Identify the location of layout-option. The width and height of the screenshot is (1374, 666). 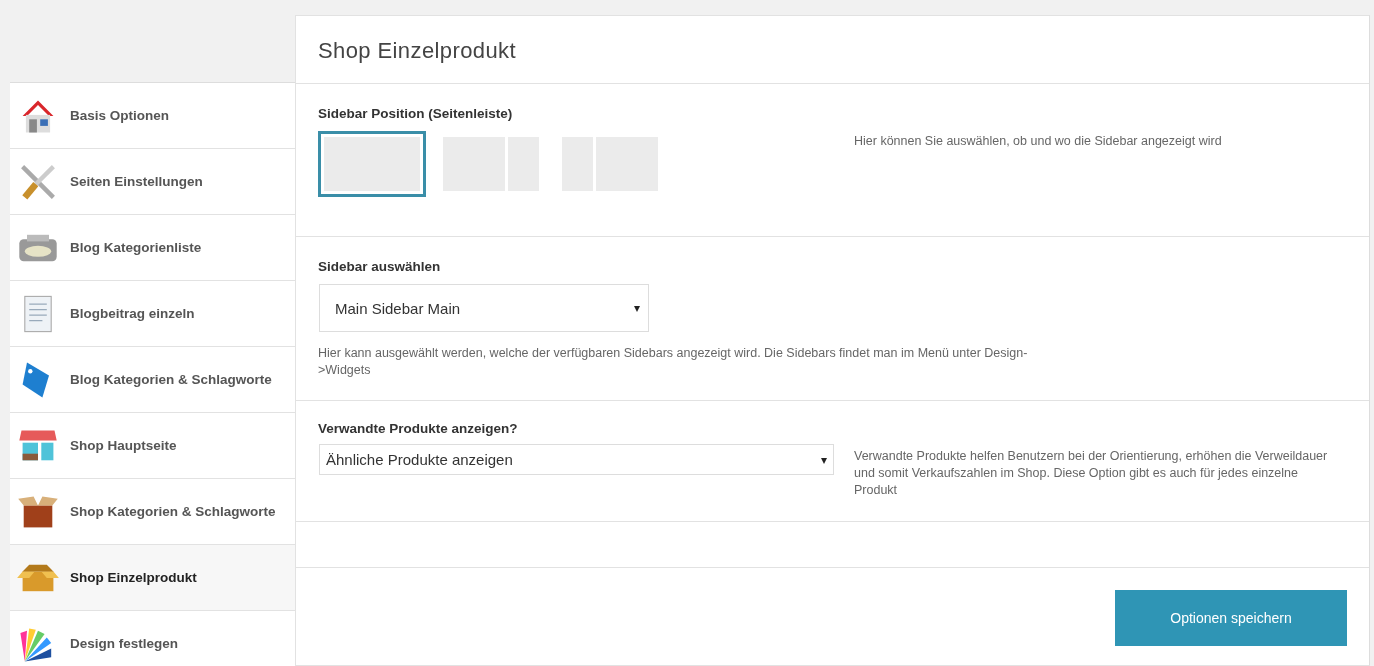
(372, 164).